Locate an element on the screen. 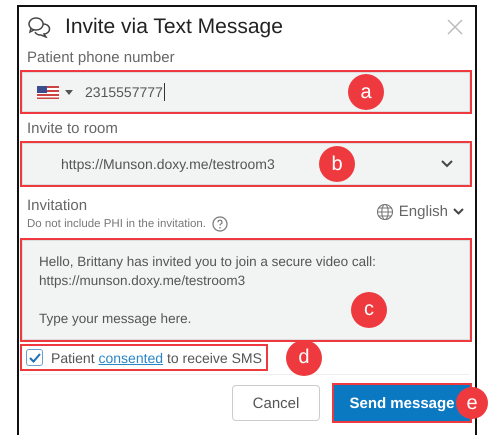  callout-badge: a is located at coordinates (366, 92).